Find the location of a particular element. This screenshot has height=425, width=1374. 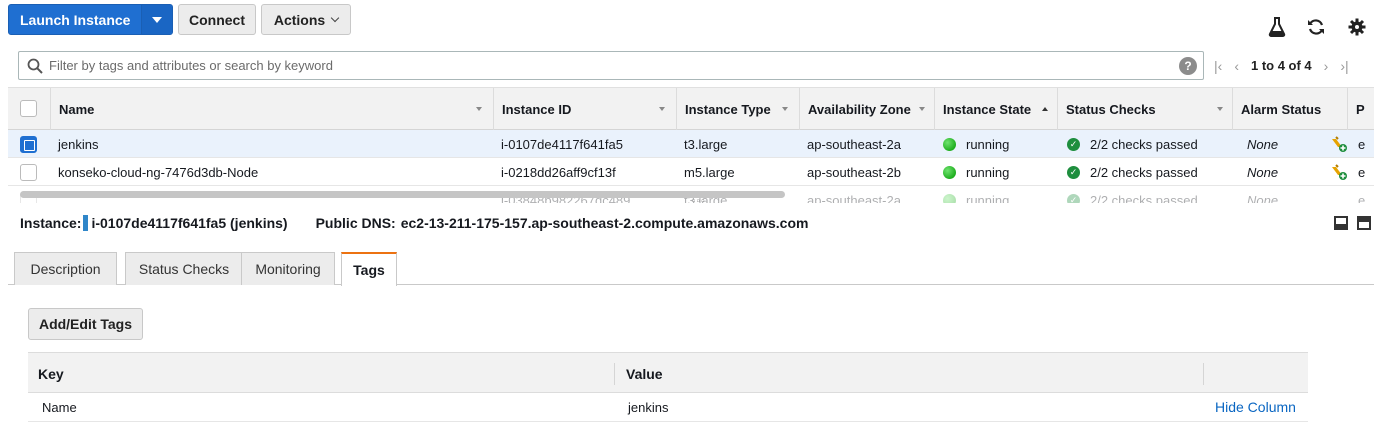

hide-column-link: Hide Column is located at coordinates (1255, 407).